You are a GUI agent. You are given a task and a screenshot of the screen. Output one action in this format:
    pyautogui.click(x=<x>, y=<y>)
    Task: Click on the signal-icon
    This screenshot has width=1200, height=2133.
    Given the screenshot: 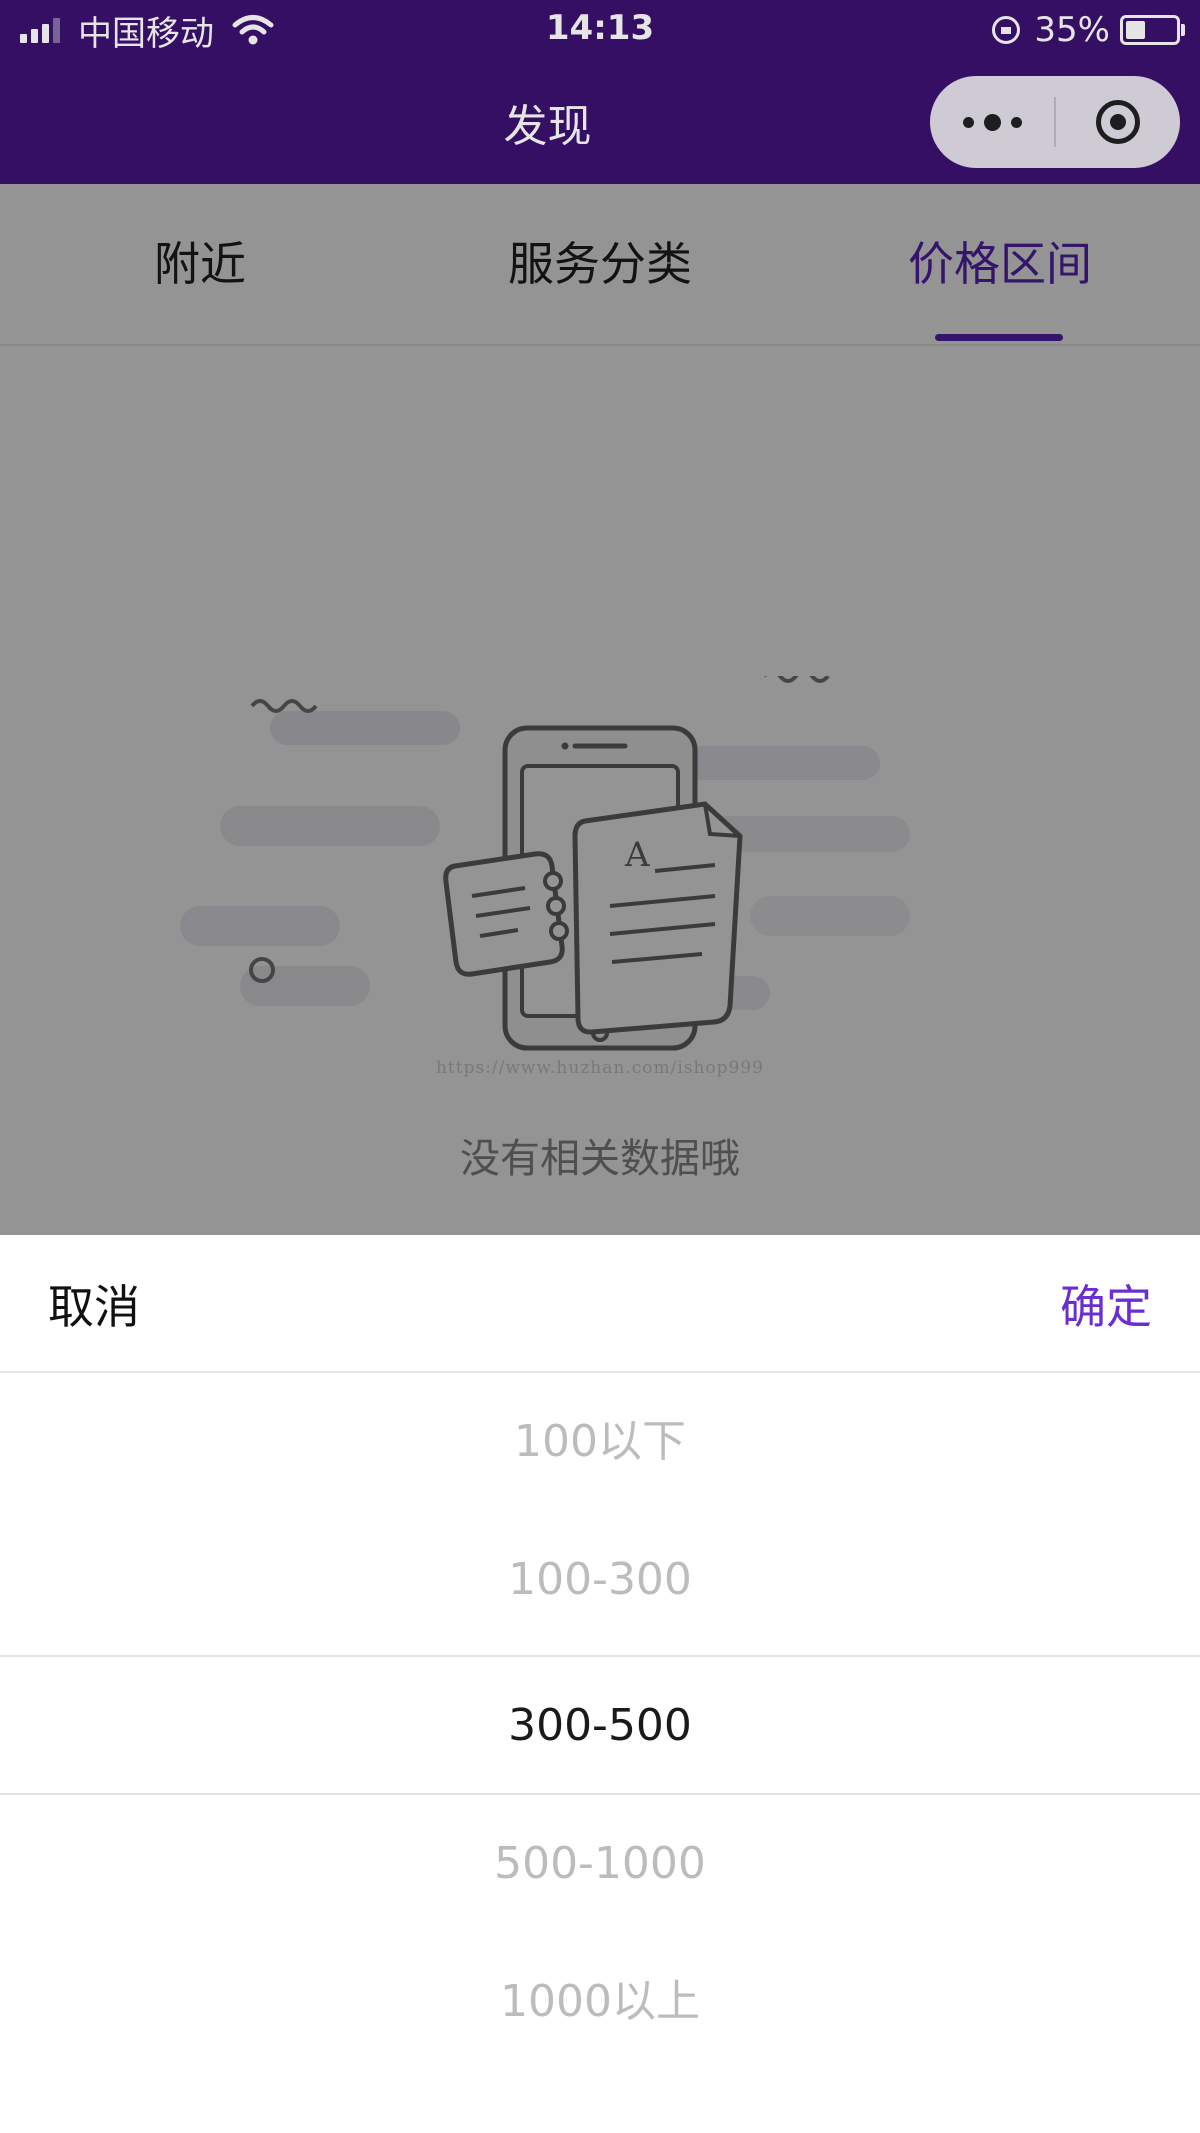 What is the action you would take?
    pyautogui.click(x=42, y=30)
    